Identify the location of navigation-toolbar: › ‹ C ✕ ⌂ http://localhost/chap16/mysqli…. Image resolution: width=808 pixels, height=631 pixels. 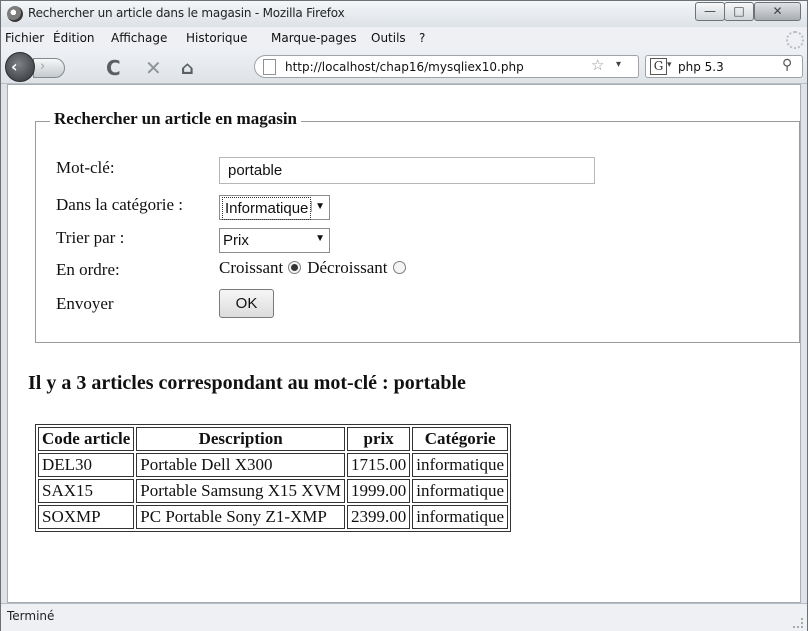
(404, 66).